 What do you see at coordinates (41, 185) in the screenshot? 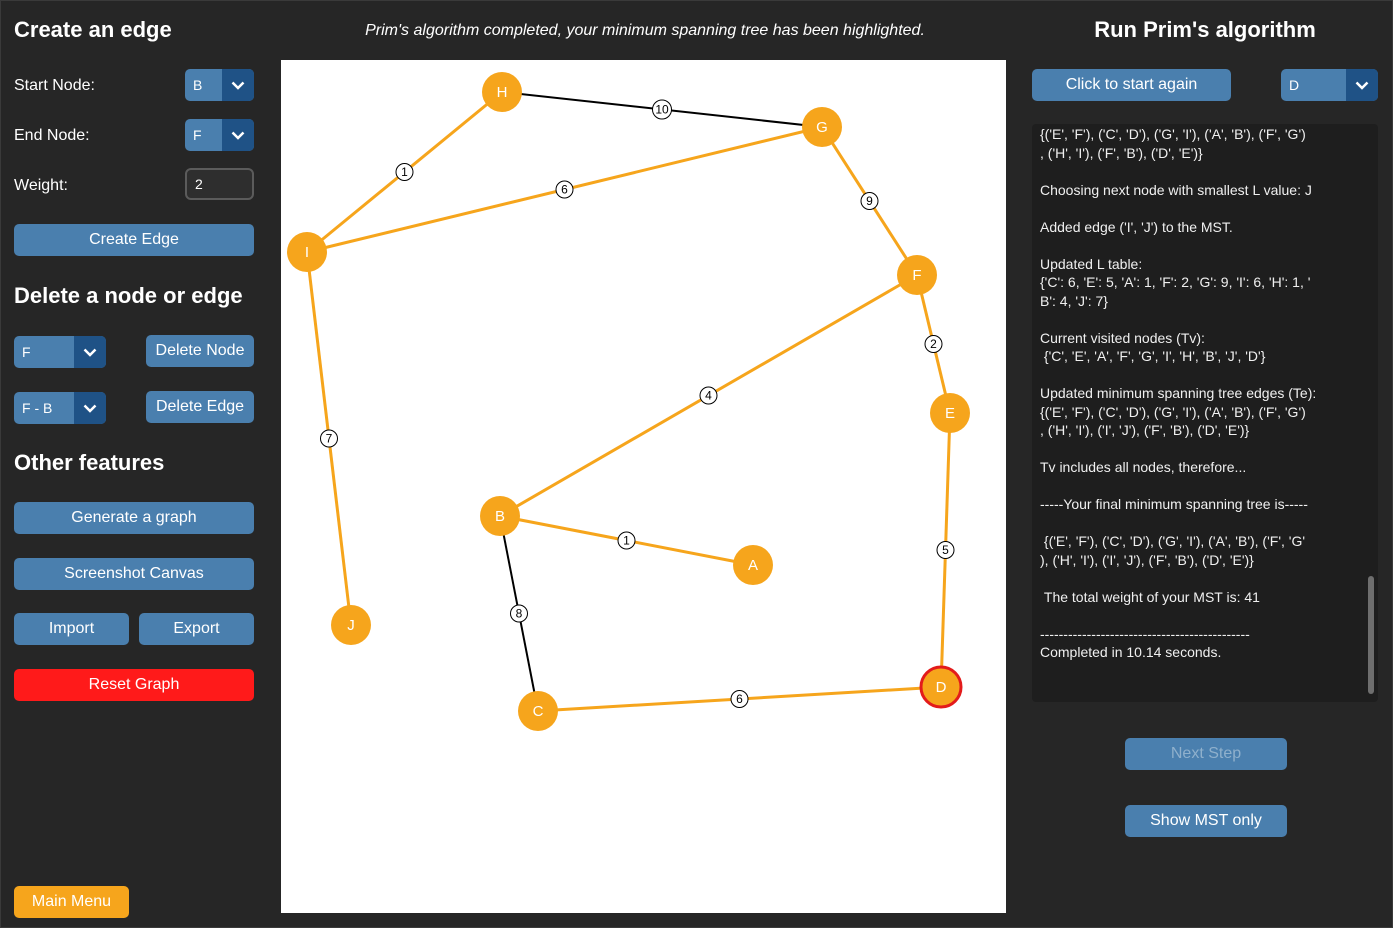
I see `weight-label: Weight:` at bounding box center [41, 185].